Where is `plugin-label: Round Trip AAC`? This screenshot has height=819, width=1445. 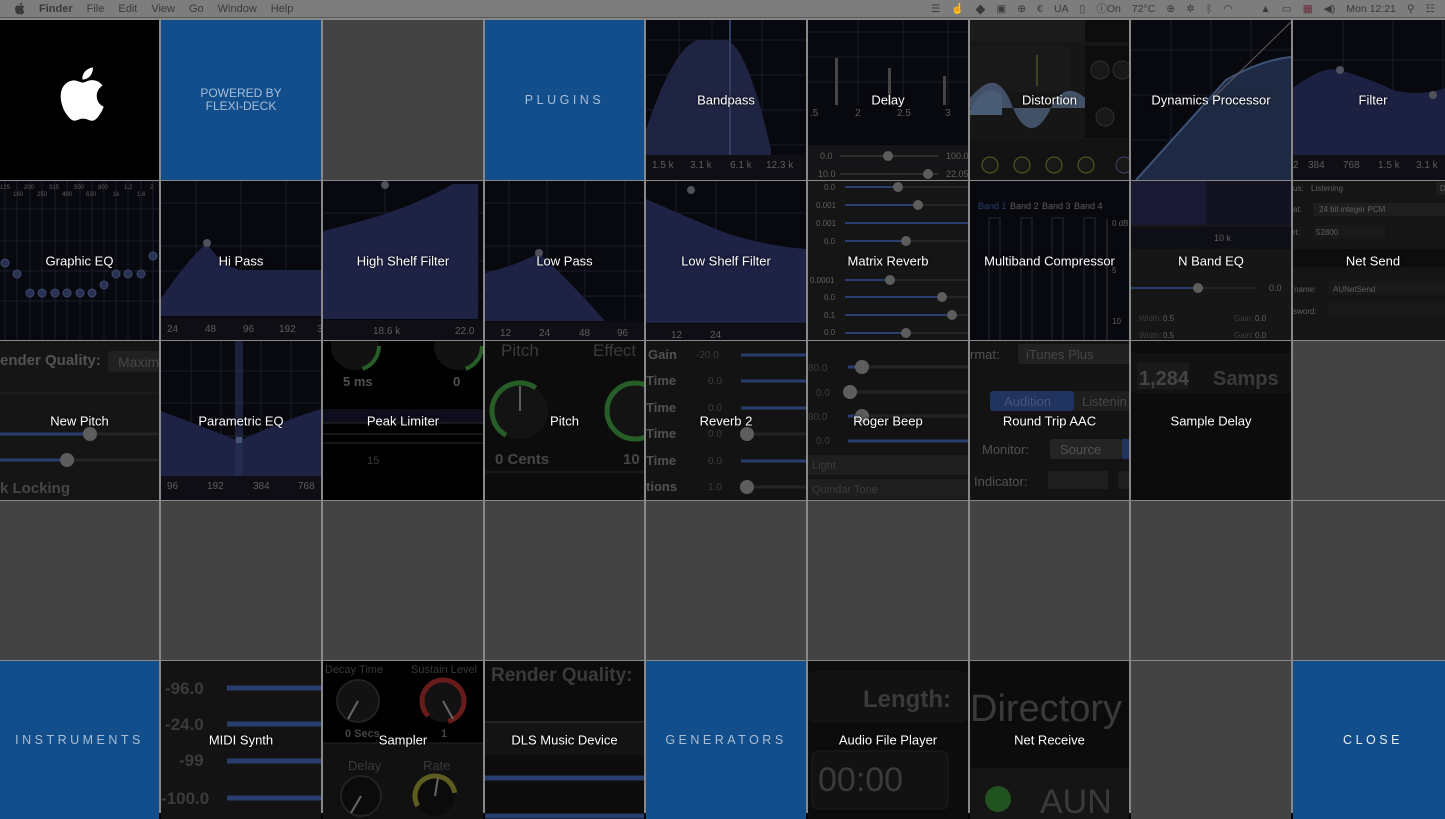 plugin-label: Round Trip AAC is located at coordinates (1049, 420).